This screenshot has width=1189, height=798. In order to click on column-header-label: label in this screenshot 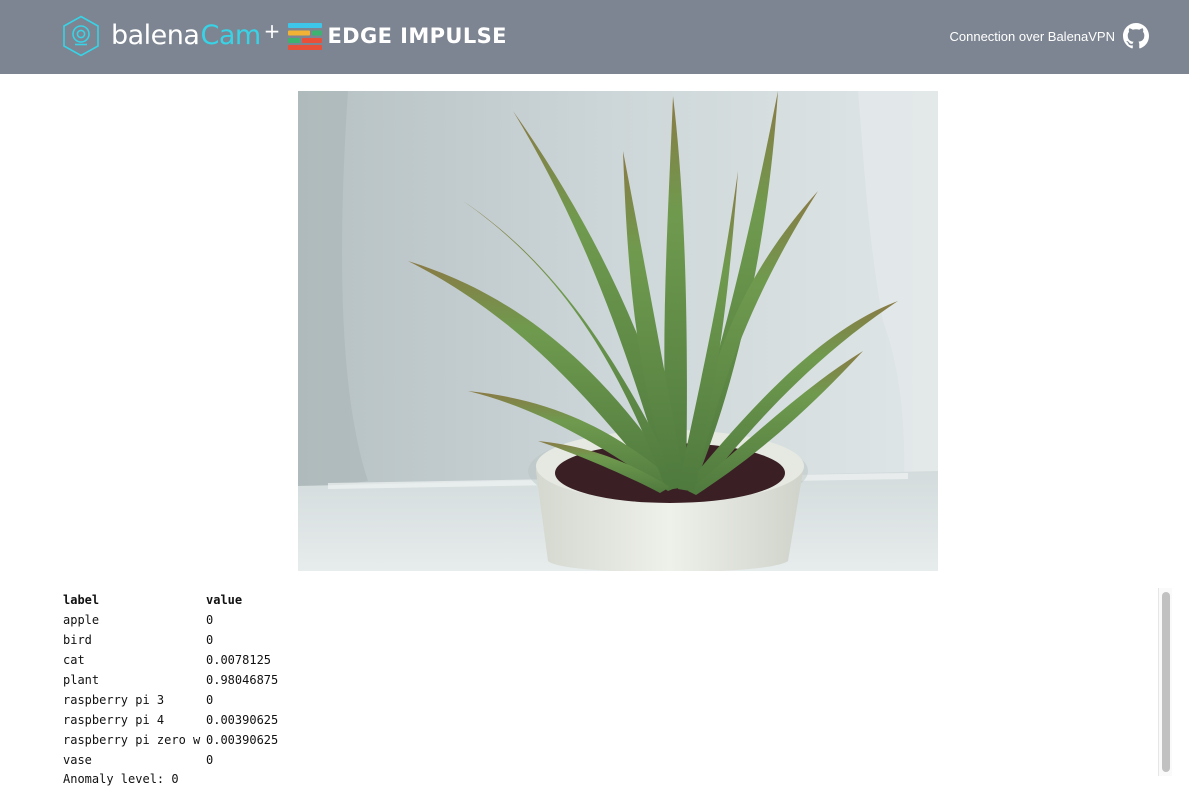, I will do `click(81, 600)`.